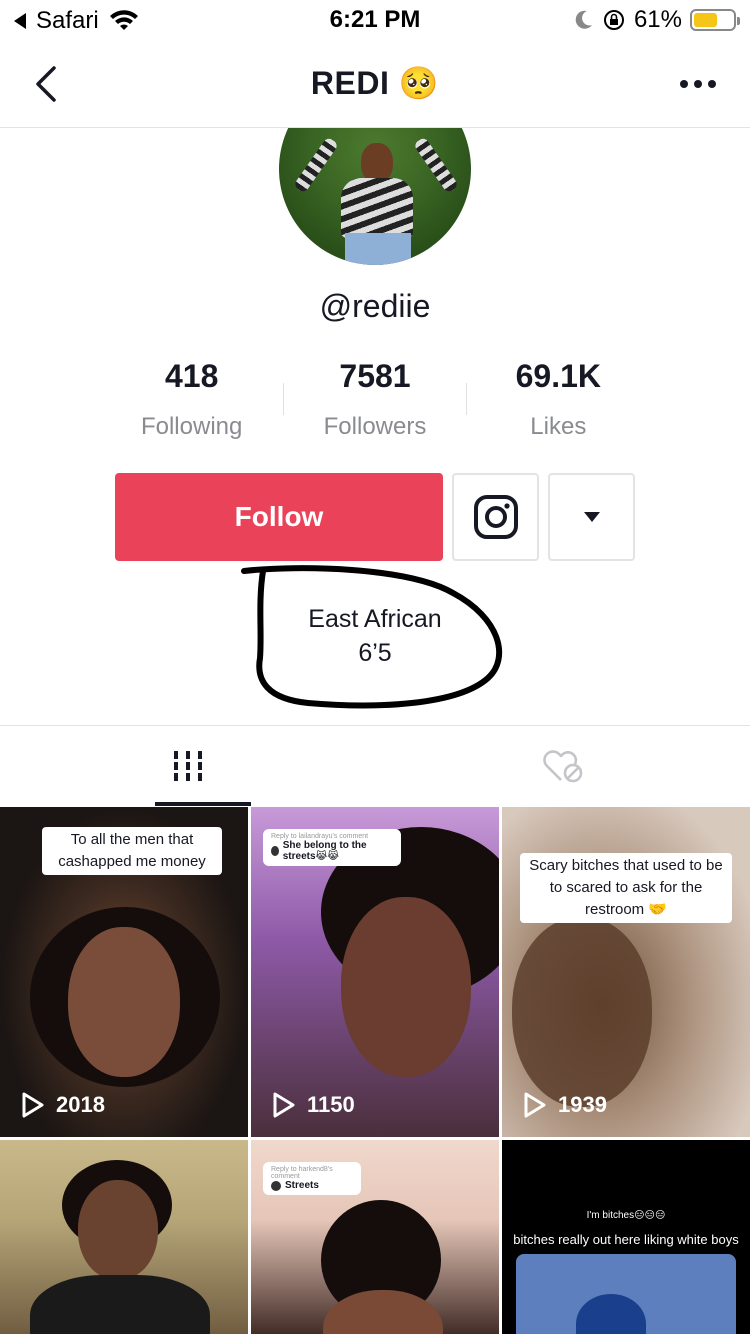 The width and height of the screenshot is (750, 1334). I want to click on battery-icon, so click(715, 20).